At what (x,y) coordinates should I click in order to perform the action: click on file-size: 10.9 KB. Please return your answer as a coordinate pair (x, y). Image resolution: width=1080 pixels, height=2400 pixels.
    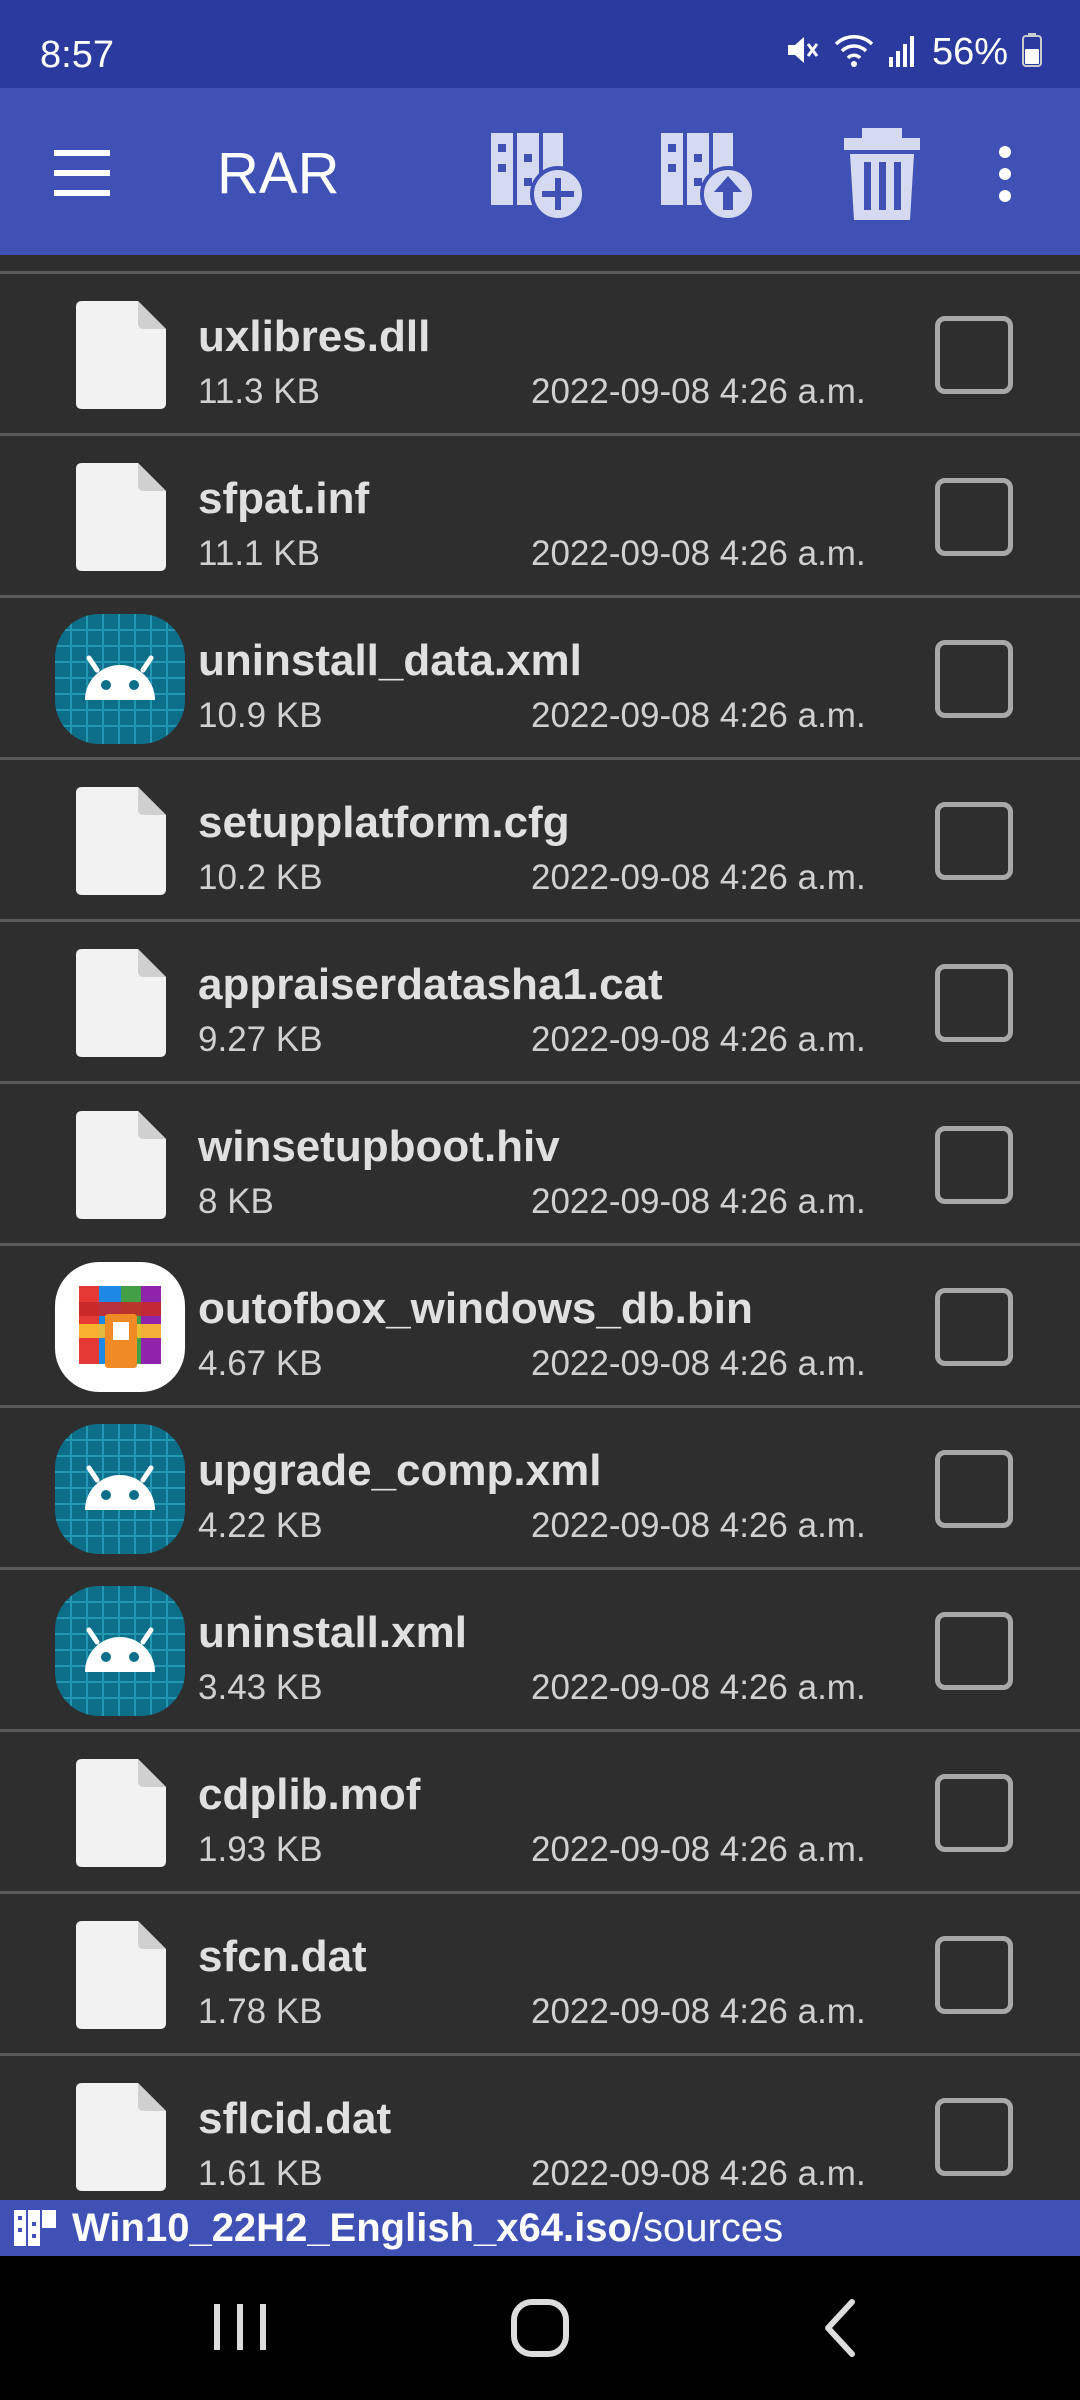
    Looking at the image, I should click on (260, 715).